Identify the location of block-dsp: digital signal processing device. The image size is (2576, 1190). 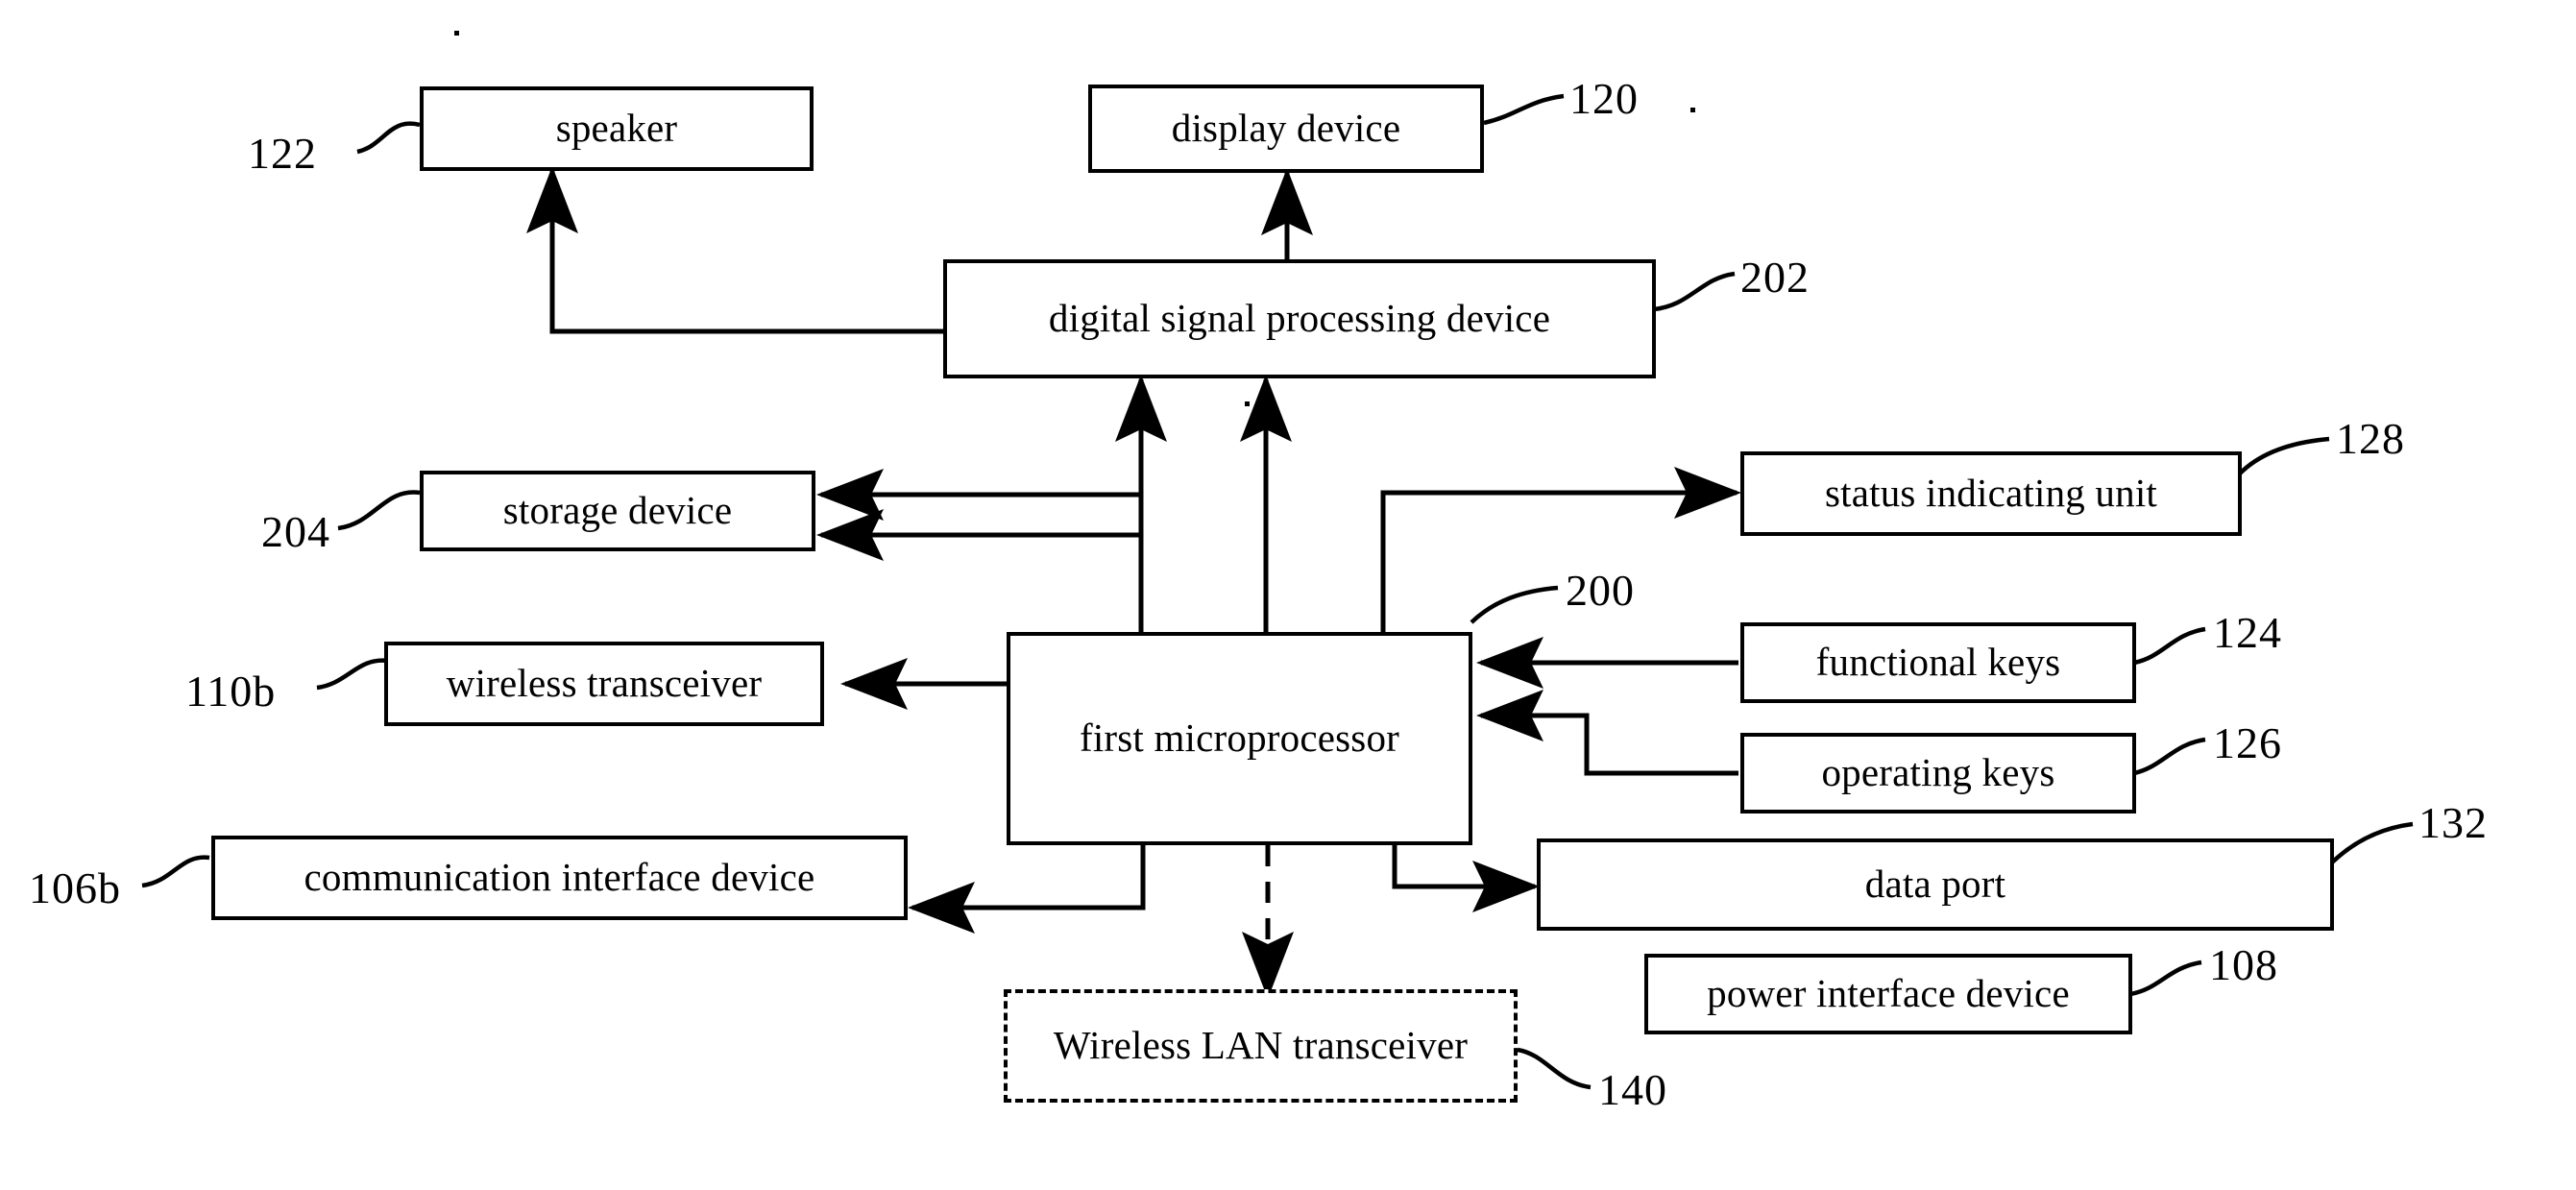
(1299, 318).